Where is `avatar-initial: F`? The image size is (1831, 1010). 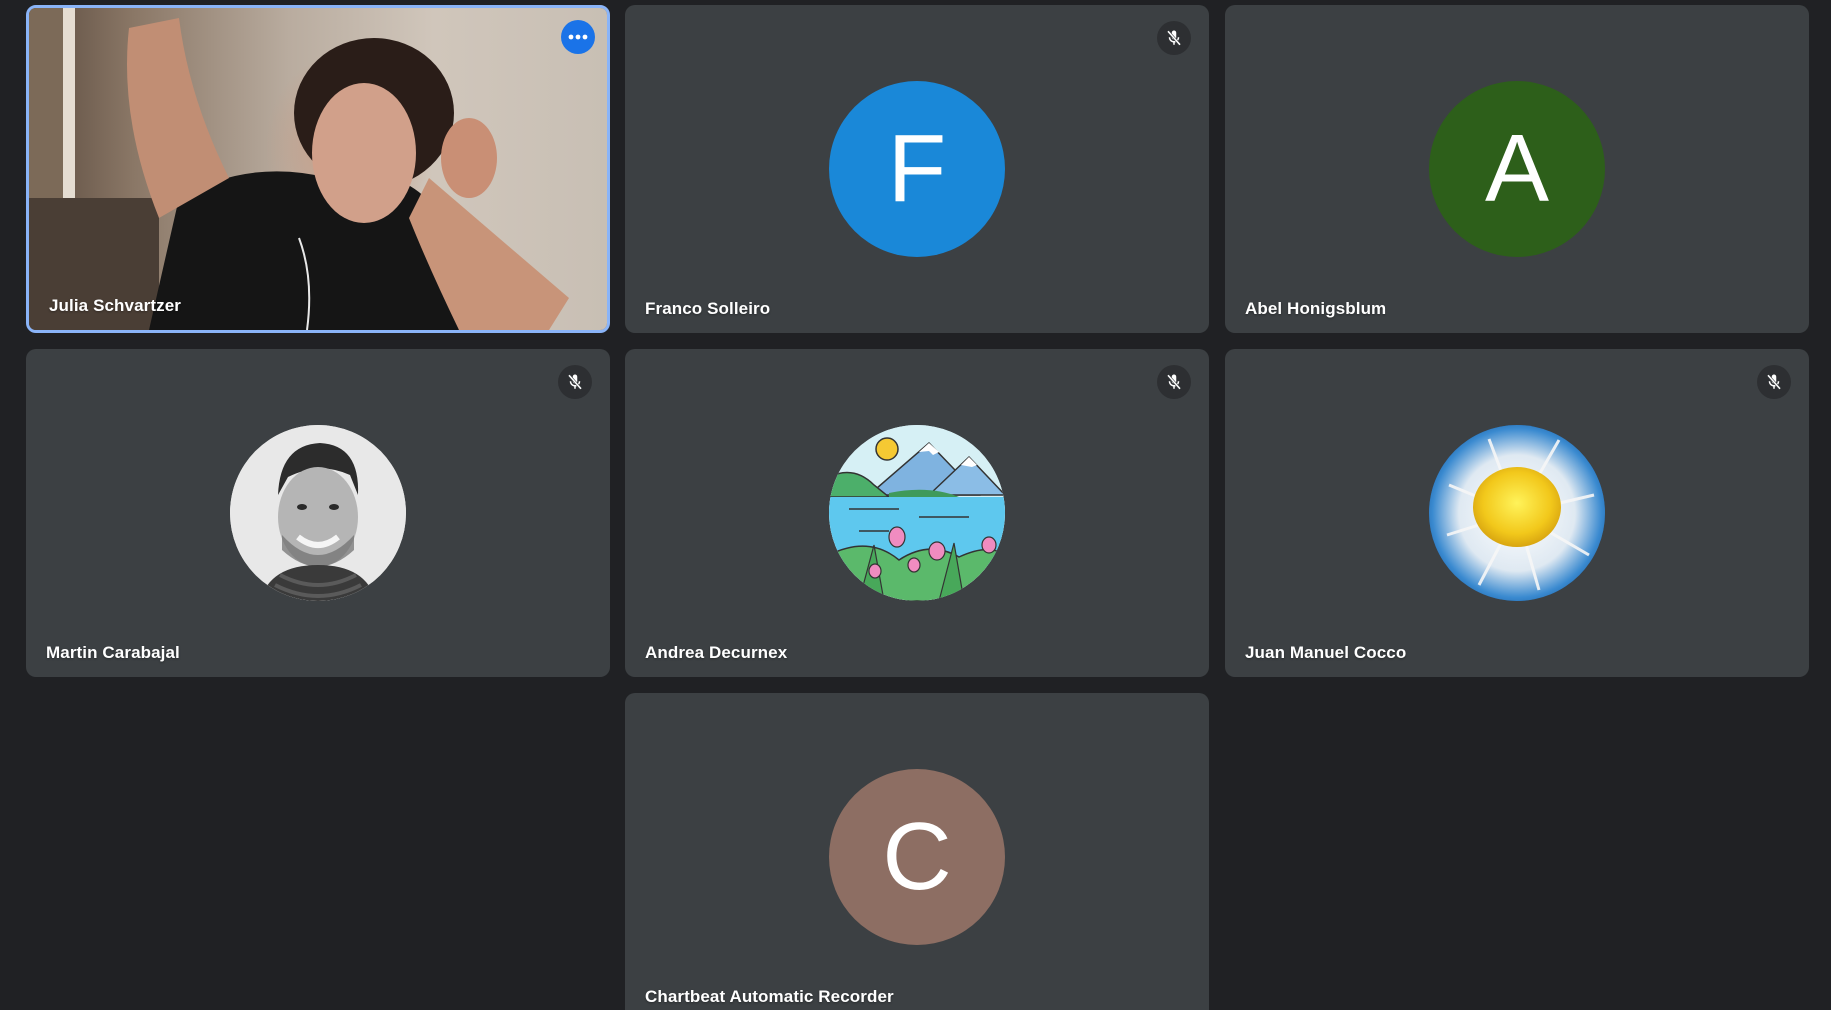 avatar-initial: F is located at coordinates (917, 168).